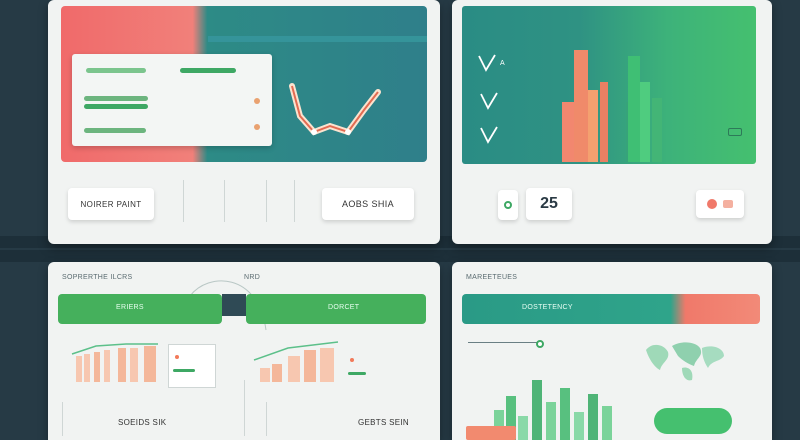 This screenshot has height=440, width=800. I want to click on metric-value: 25, so click(549, 203).